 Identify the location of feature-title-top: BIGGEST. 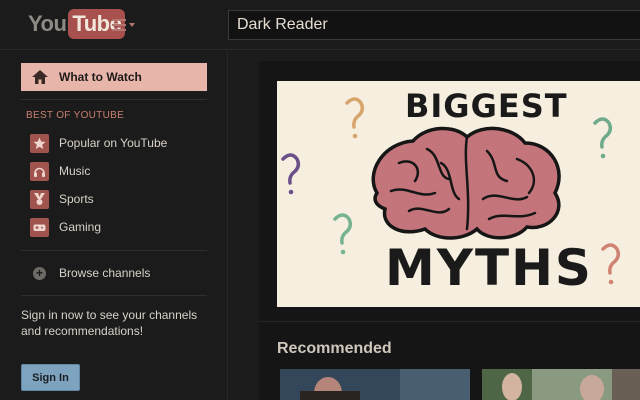
(486, 106).